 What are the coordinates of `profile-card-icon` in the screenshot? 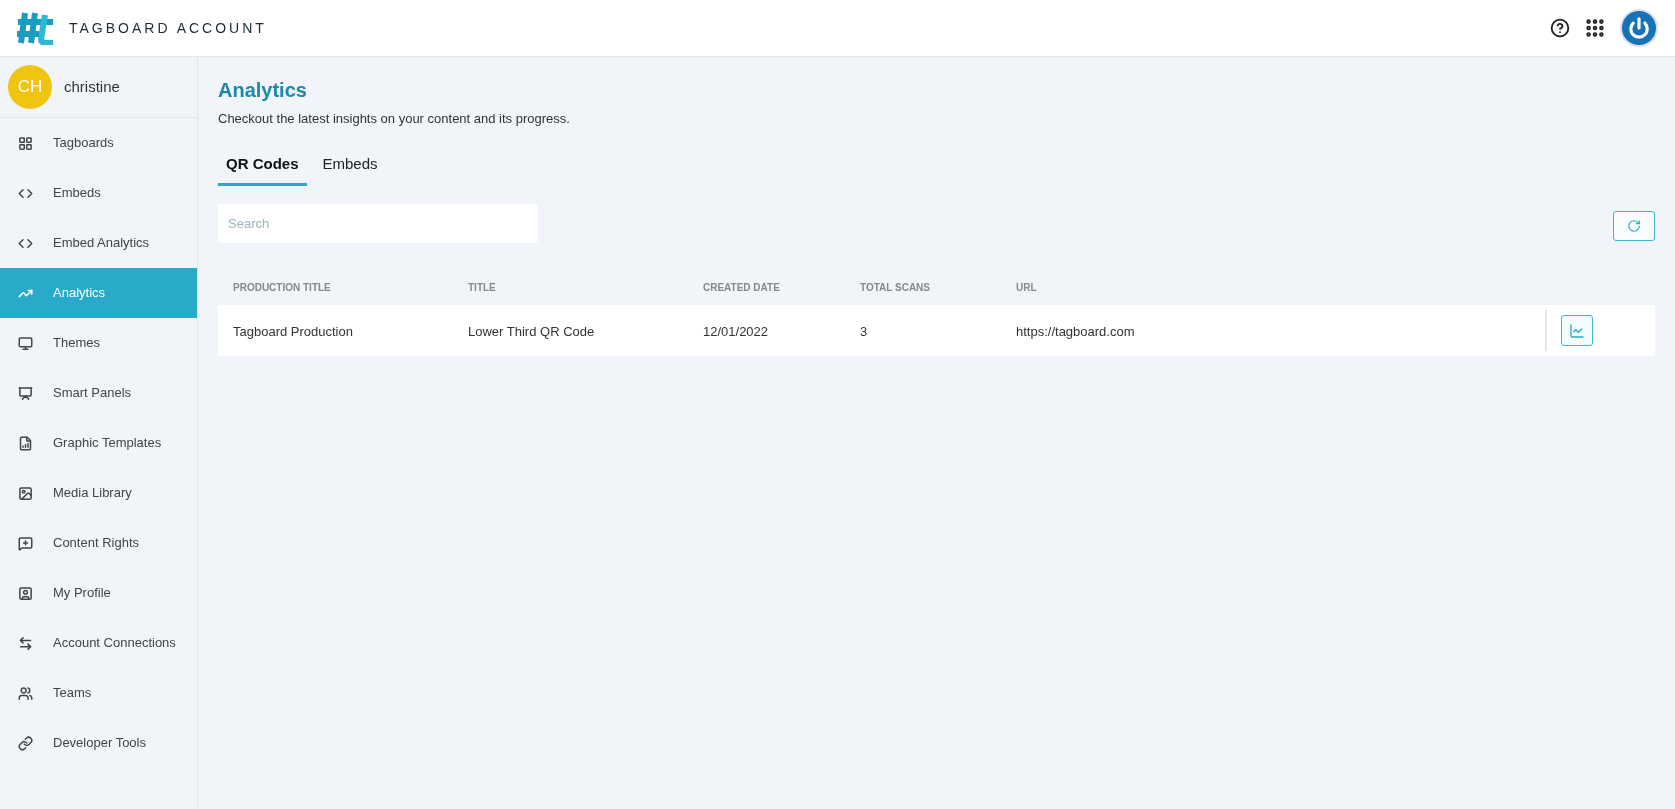 It's located at (25, 593).